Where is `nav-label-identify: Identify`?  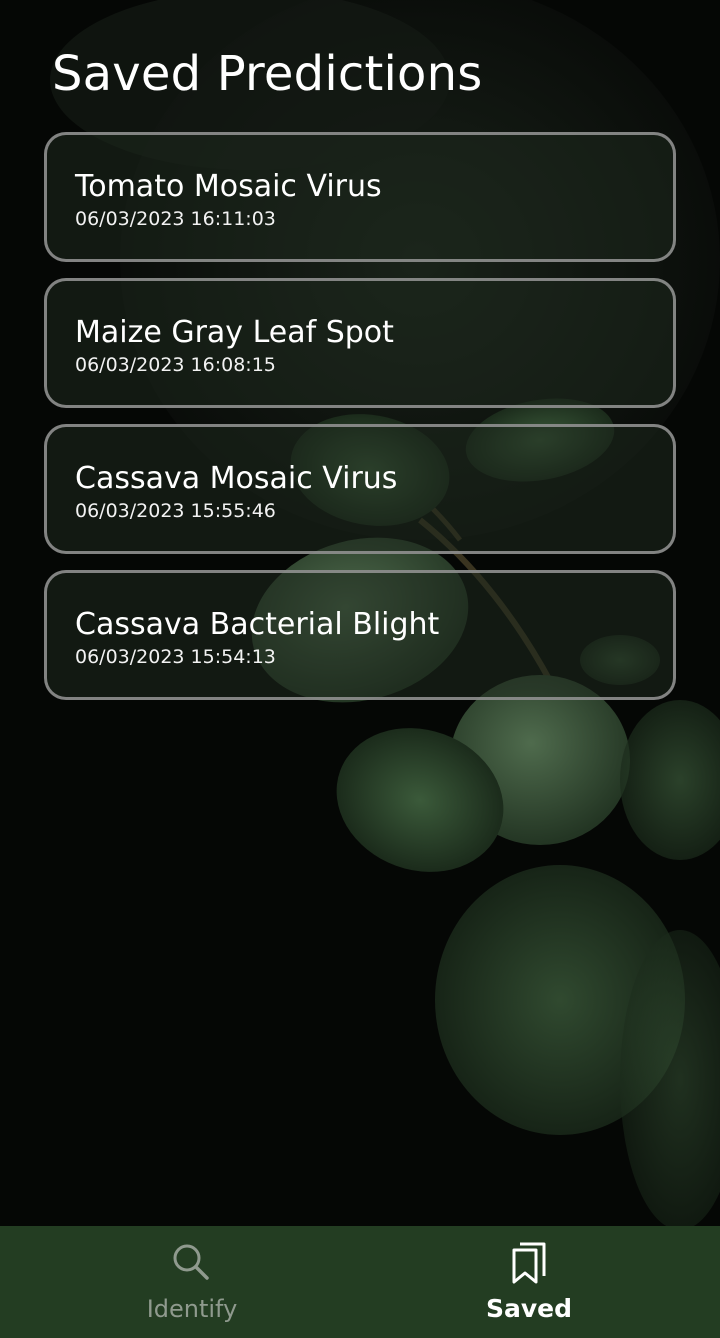
nav-label-identify: Identify is located at coordinates (192, 1309).